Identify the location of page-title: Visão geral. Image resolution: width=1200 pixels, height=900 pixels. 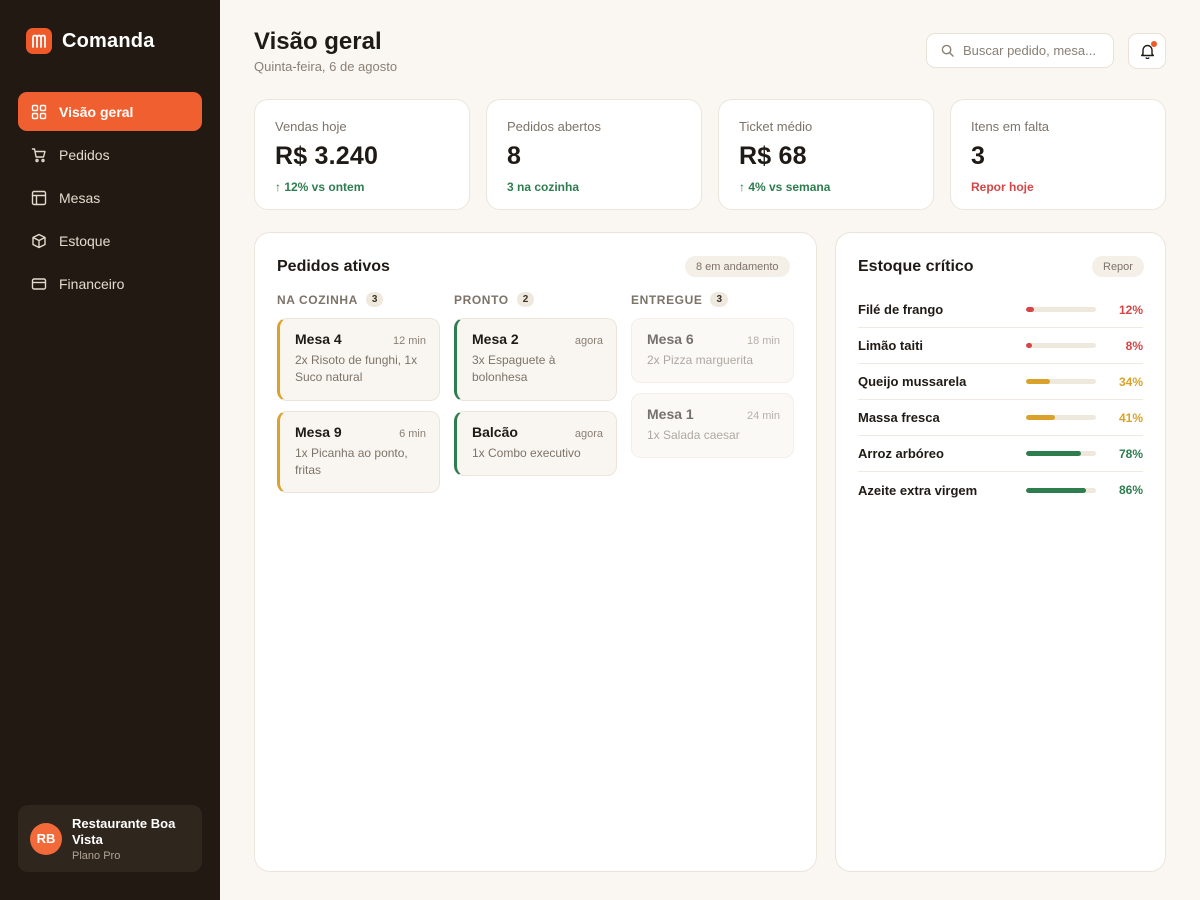
(318, 41).